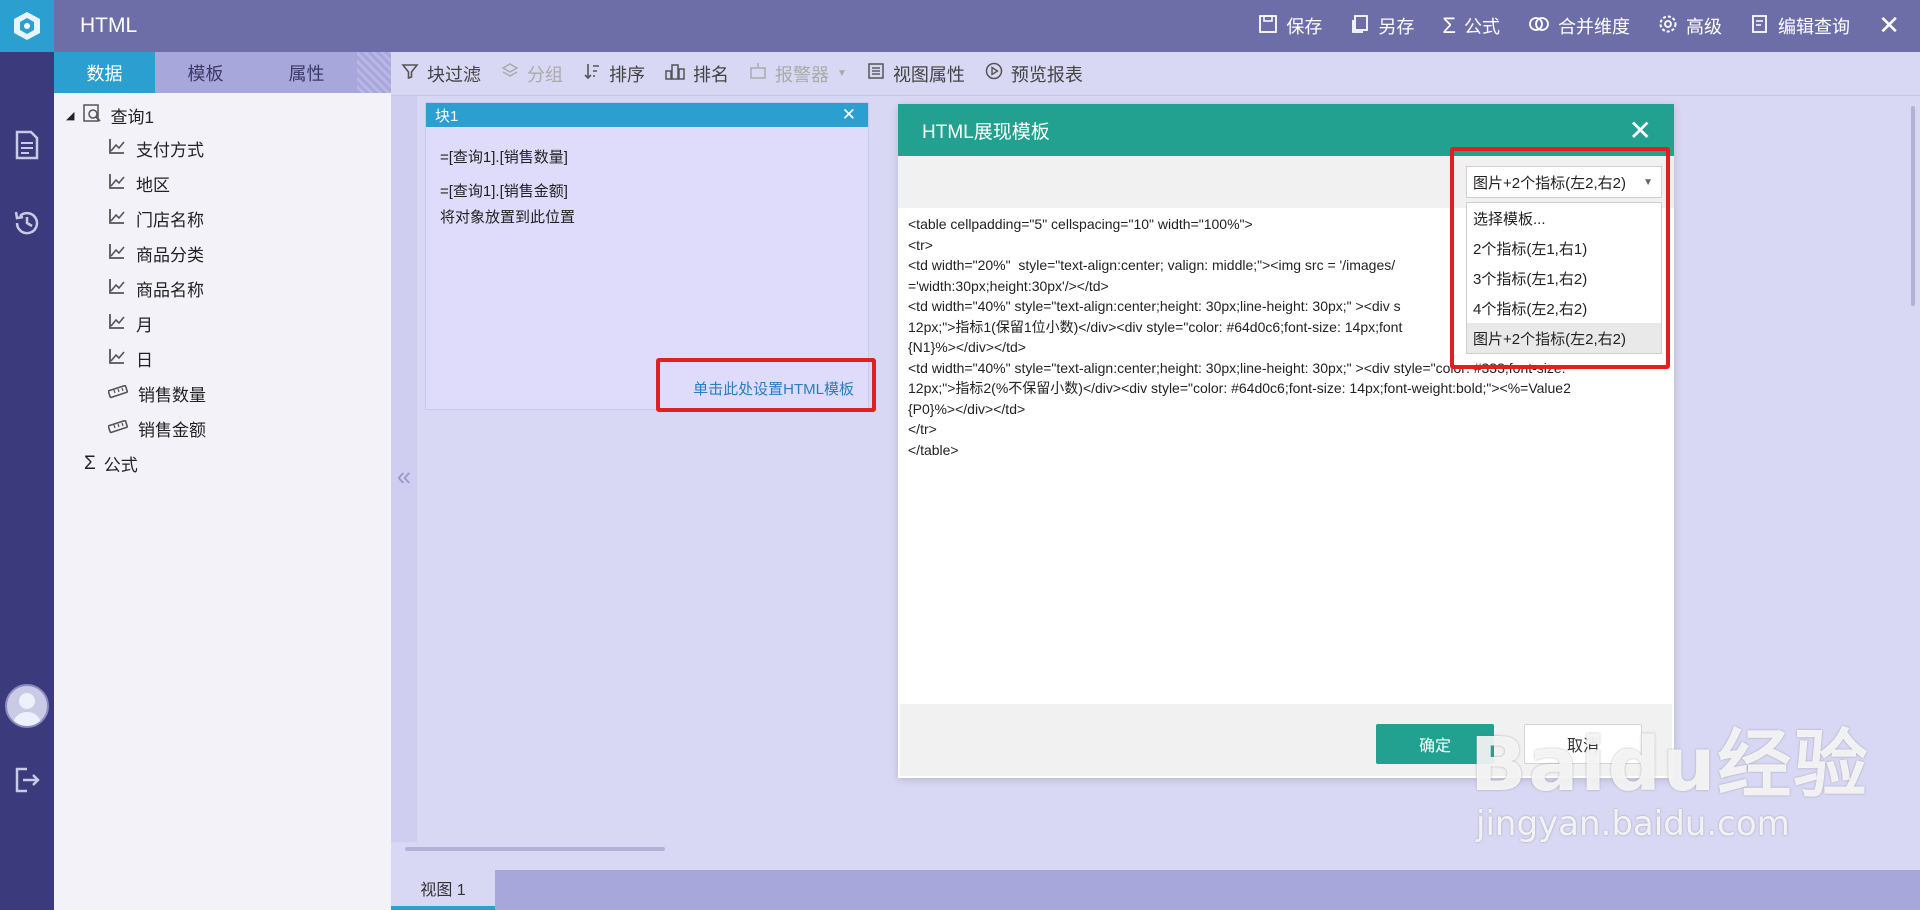 This screenshot has width=1920, height=910. I want to click on save-as-button: 另存, so click(1382, 26).